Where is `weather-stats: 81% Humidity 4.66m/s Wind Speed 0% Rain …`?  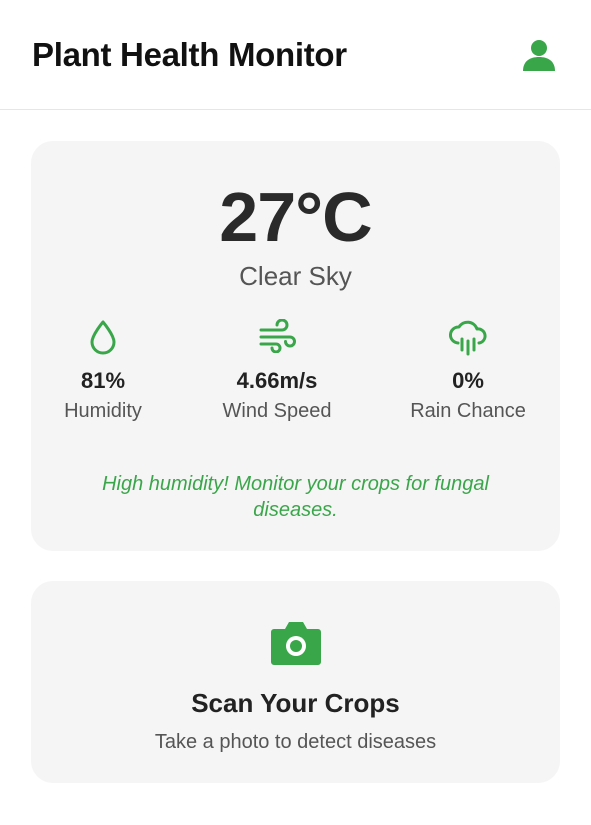
weather-stats: 81% Humidity 4.66m/s Wind Speed 0% Rain … is located at coordinates (295, 374).